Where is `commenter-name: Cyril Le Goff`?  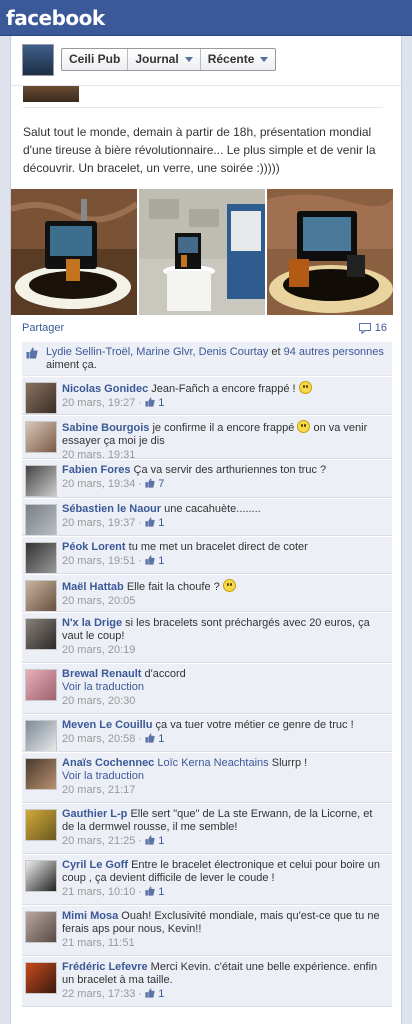 commenter-name: Cyril Le Goff is located at coordinates (95, 865).